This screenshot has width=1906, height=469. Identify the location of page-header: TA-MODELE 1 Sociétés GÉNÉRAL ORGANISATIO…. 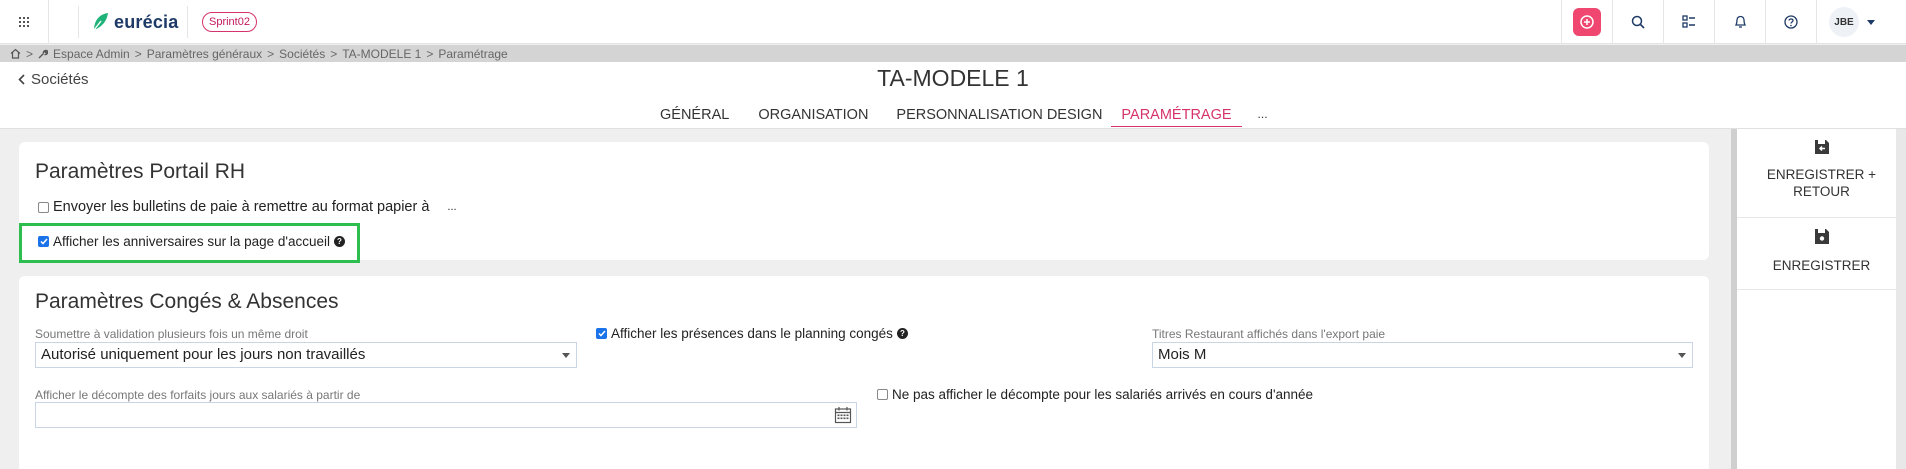
(953, 95).